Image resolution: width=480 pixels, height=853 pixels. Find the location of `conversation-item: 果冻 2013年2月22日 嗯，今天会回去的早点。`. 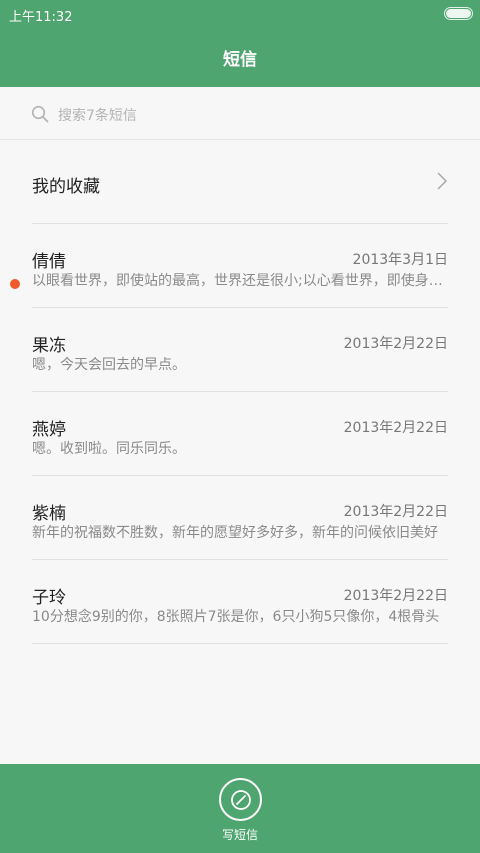

conversation-item: 果冻 2013年2月22日 嗯，今天会回去的早点。 is located at coordinates (240, 350).